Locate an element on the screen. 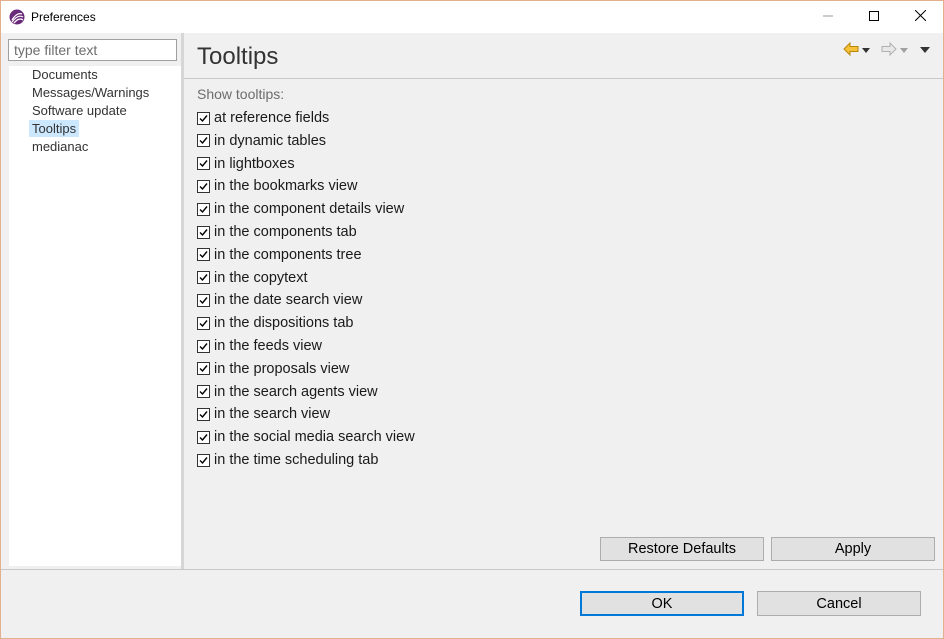 This screenshot has width=944, height=639. app-logo-icon is located at coordinates (17, 17).